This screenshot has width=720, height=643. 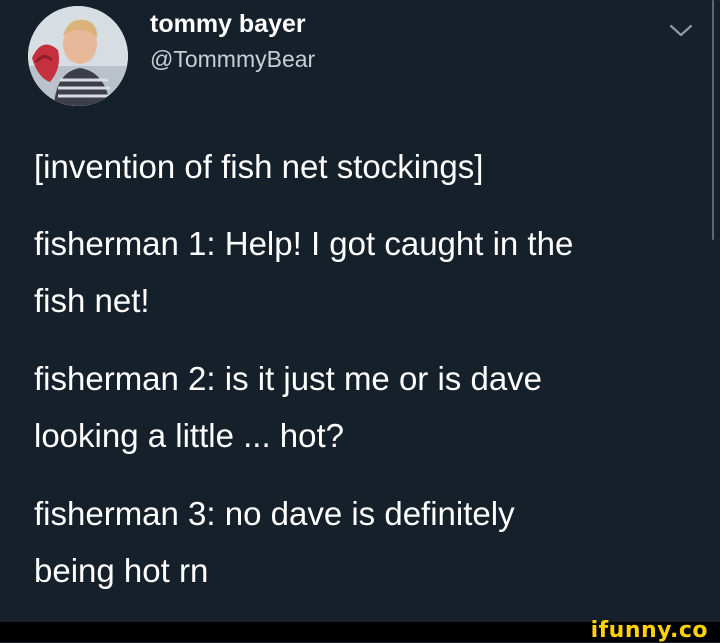 What do you see at coordinates (121, 570) in the screenshot?
I see `tweet-text-line: being hot rn` at bounding box center [121, 570].